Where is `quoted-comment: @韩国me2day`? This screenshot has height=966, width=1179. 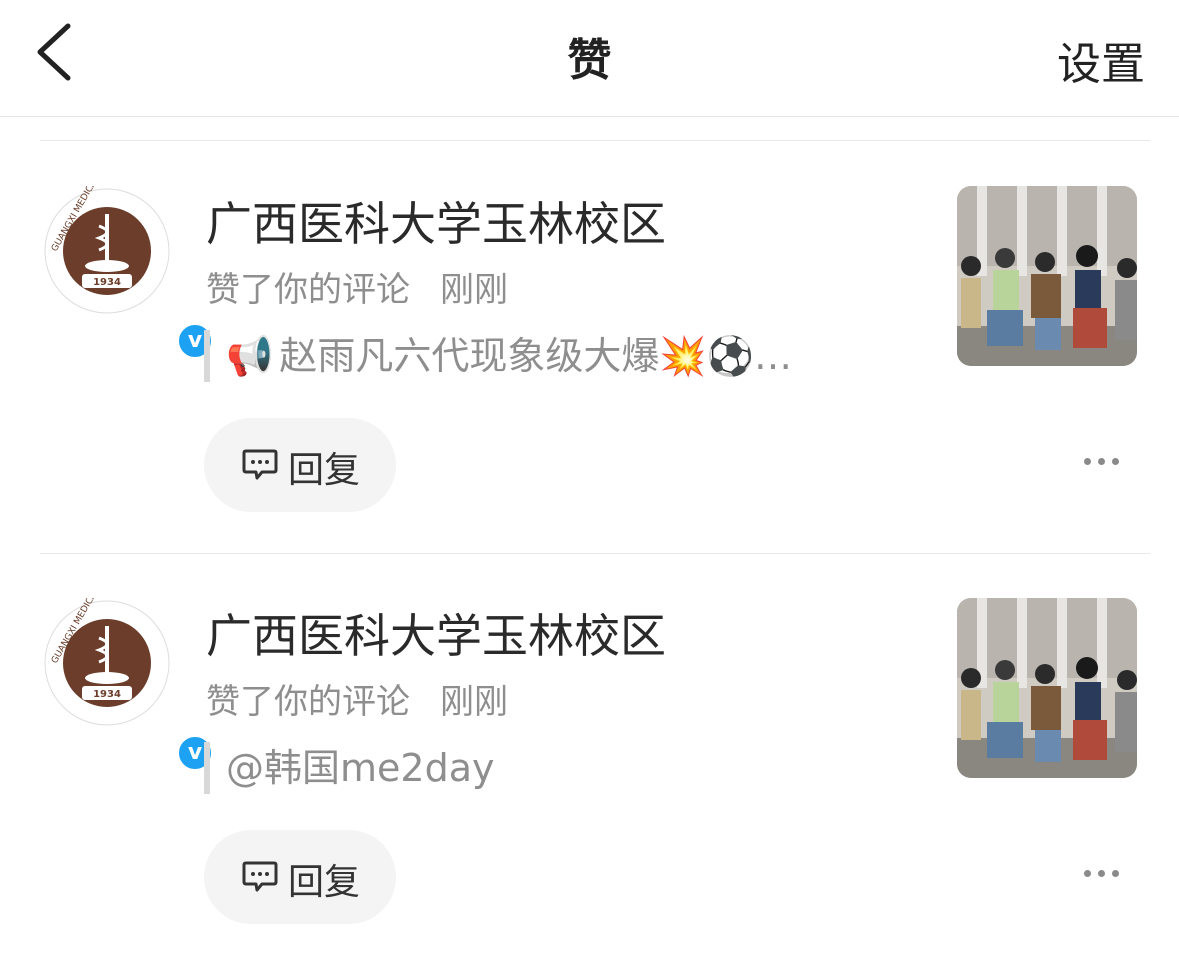 quoted-comment: @韩国me2day is located at coordinates (349, 768).